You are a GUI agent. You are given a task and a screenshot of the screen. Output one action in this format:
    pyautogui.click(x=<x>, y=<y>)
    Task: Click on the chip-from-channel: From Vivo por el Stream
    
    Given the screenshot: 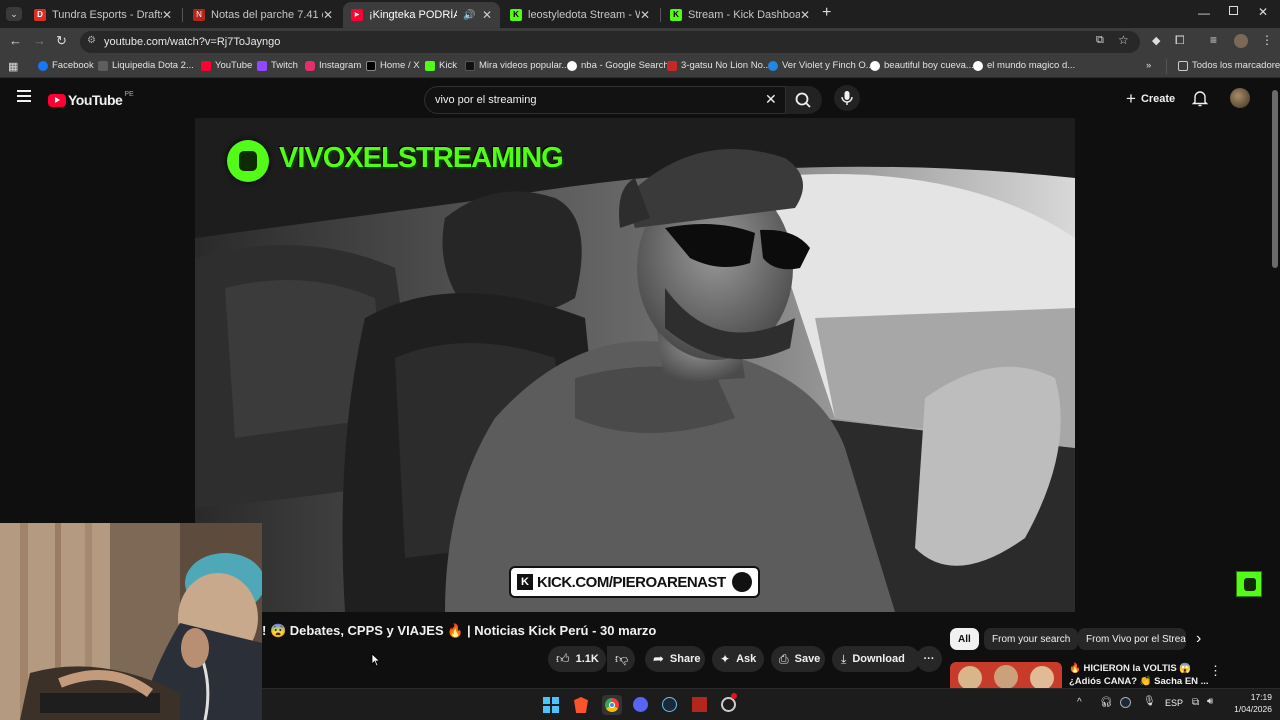 What is the action you would take?
    pyautogui.click(x=1132, y=639)
    